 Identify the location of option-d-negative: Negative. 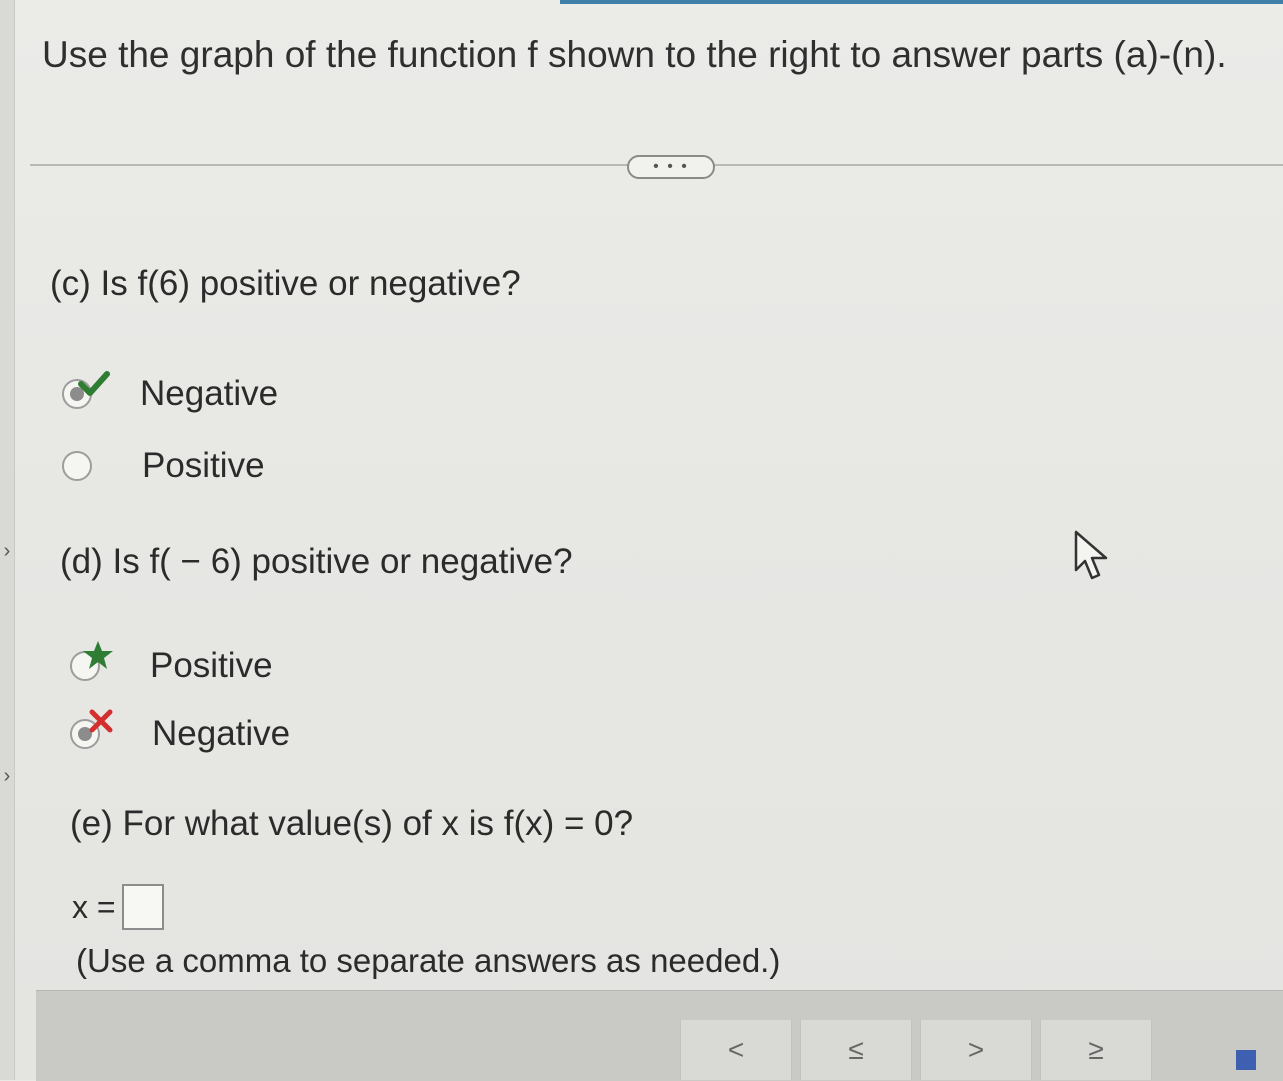
(200, 731).